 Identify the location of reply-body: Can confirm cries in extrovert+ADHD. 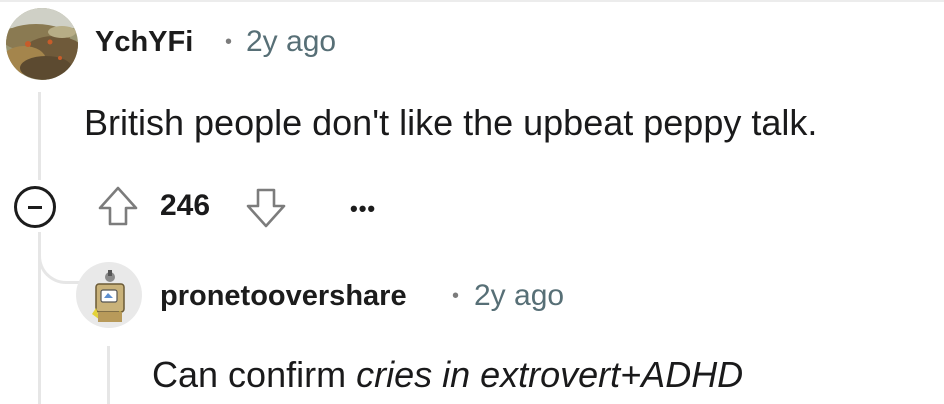
(447, 375).